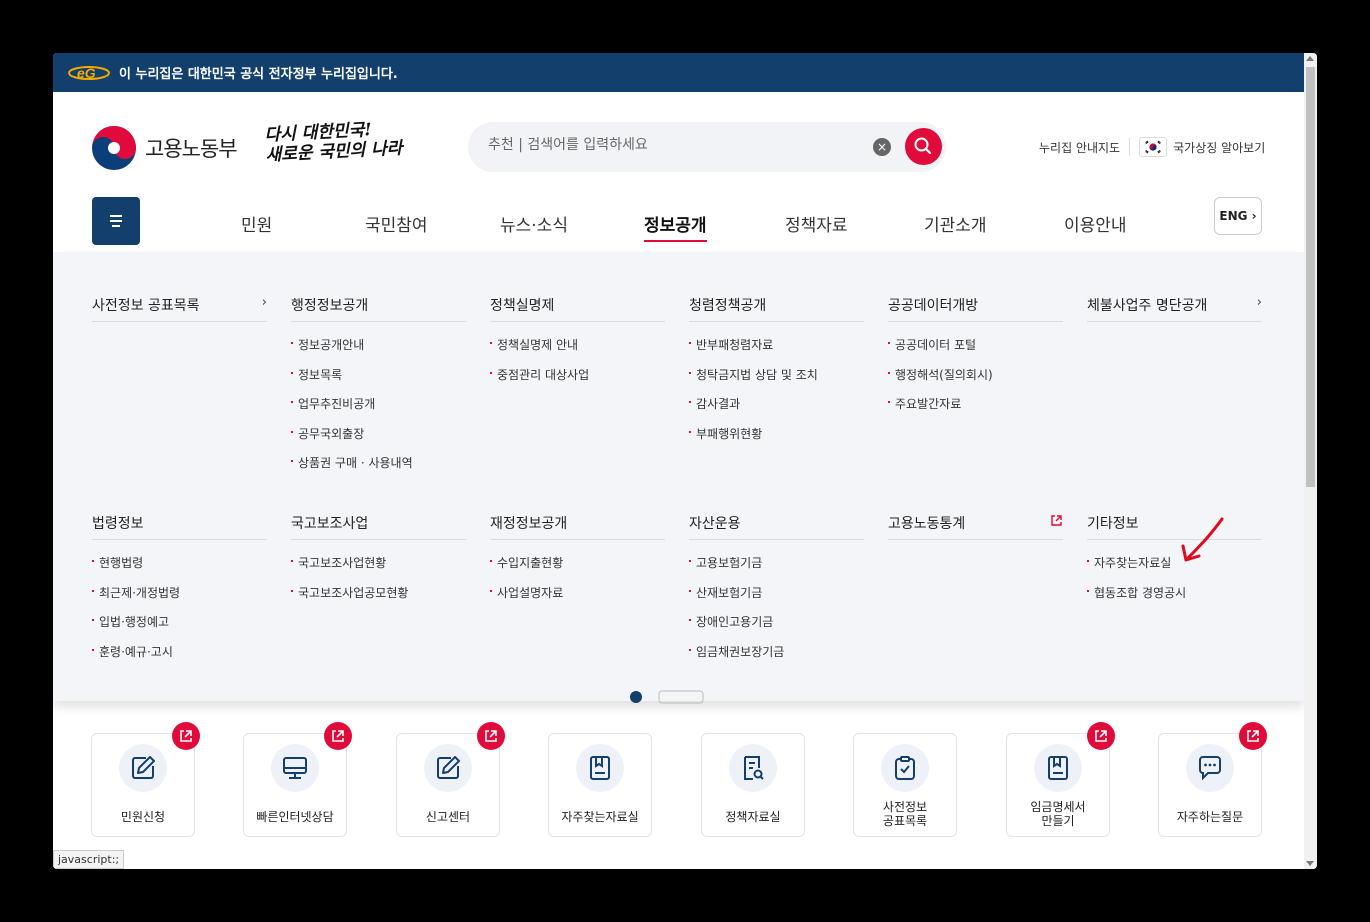 The image size is (1370, 922). I want to click on taegeuk-logo-icon, so click(114, 148).